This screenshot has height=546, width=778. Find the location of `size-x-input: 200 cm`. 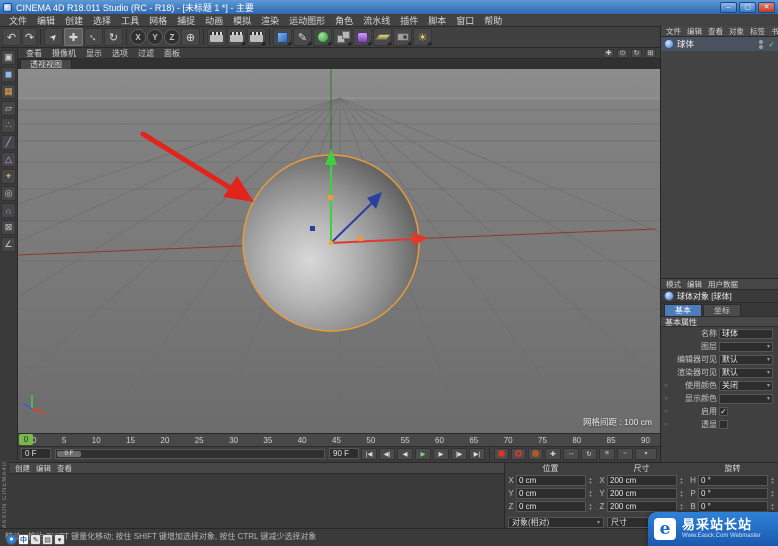

size-x-input: 200 cm is located at coordinates (642, 480).